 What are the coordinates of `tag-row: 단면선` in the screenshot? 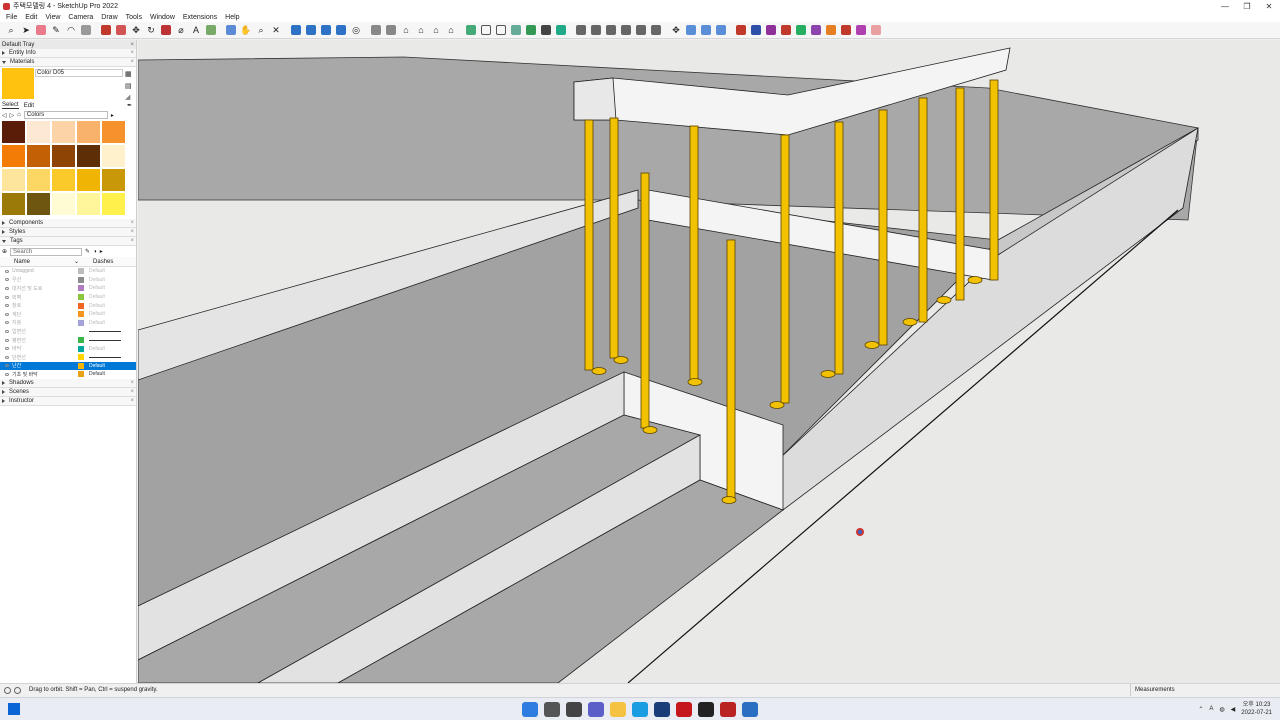 It's located at (68, 357).